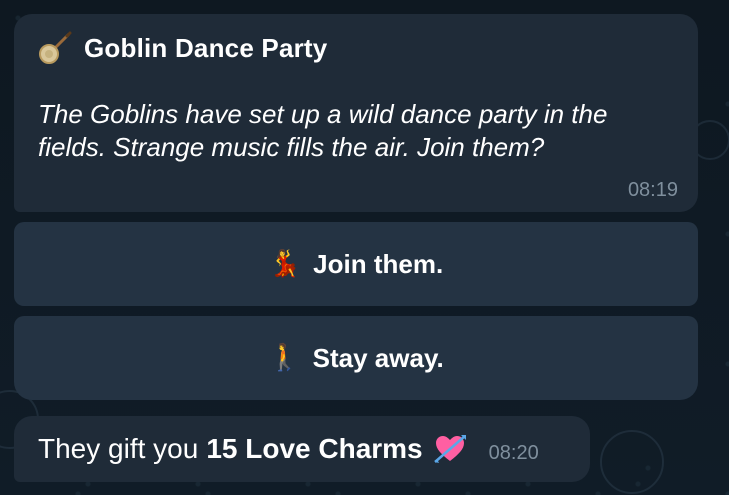 This screenshot has height=495, width=729. I want to click on message-timestamp: 08:19, so click(652, 190).